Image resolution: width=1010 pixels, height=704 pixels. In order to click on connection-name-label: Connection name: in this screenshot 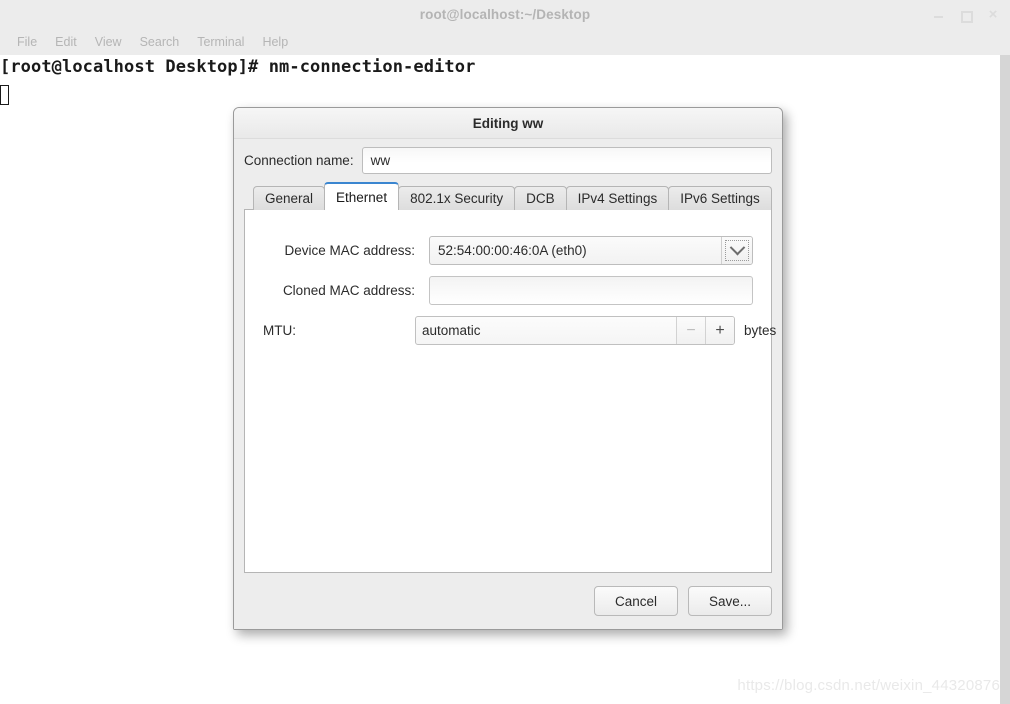, I will do `click(299, 160)`.